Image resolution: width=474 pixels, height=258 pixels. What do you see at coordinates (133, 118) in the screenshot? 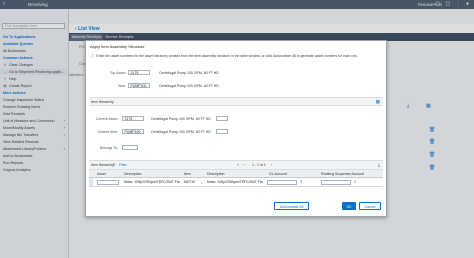
I see `current-asset-field: 2175` at bounding box center [133, 118].